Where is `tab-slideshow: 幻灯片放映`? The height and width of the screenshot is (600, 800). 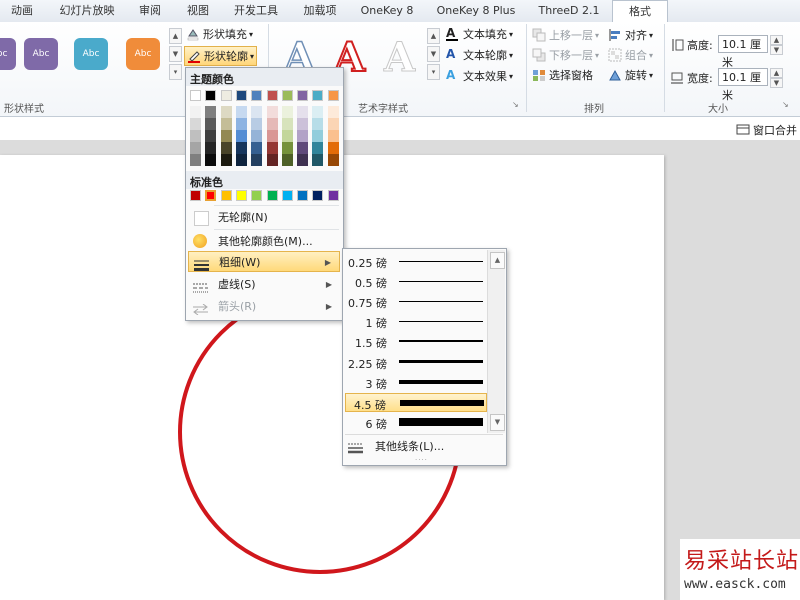 tab-slideshow: 幻灯片放映 is located at coordinates (87, 11).